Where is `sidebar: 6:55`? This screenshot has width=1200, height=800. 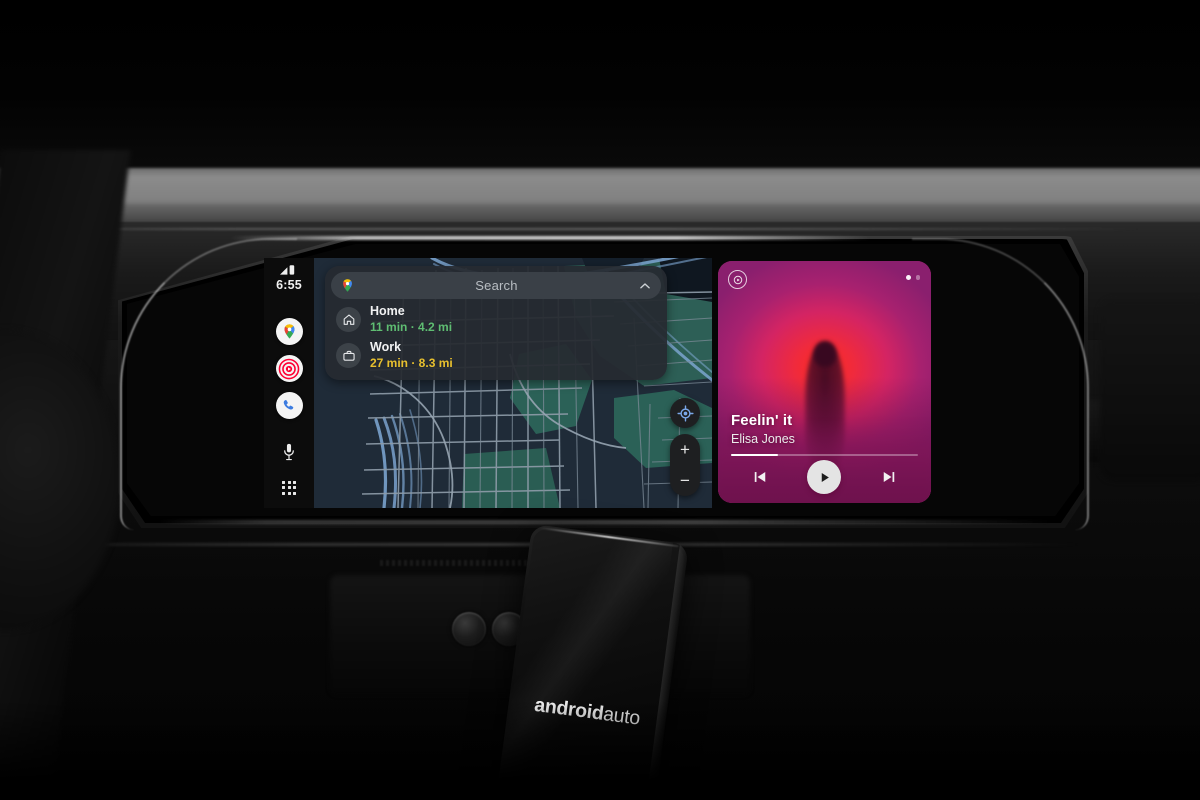 sidebar: 6:55 is located at coordinates (289, 383).